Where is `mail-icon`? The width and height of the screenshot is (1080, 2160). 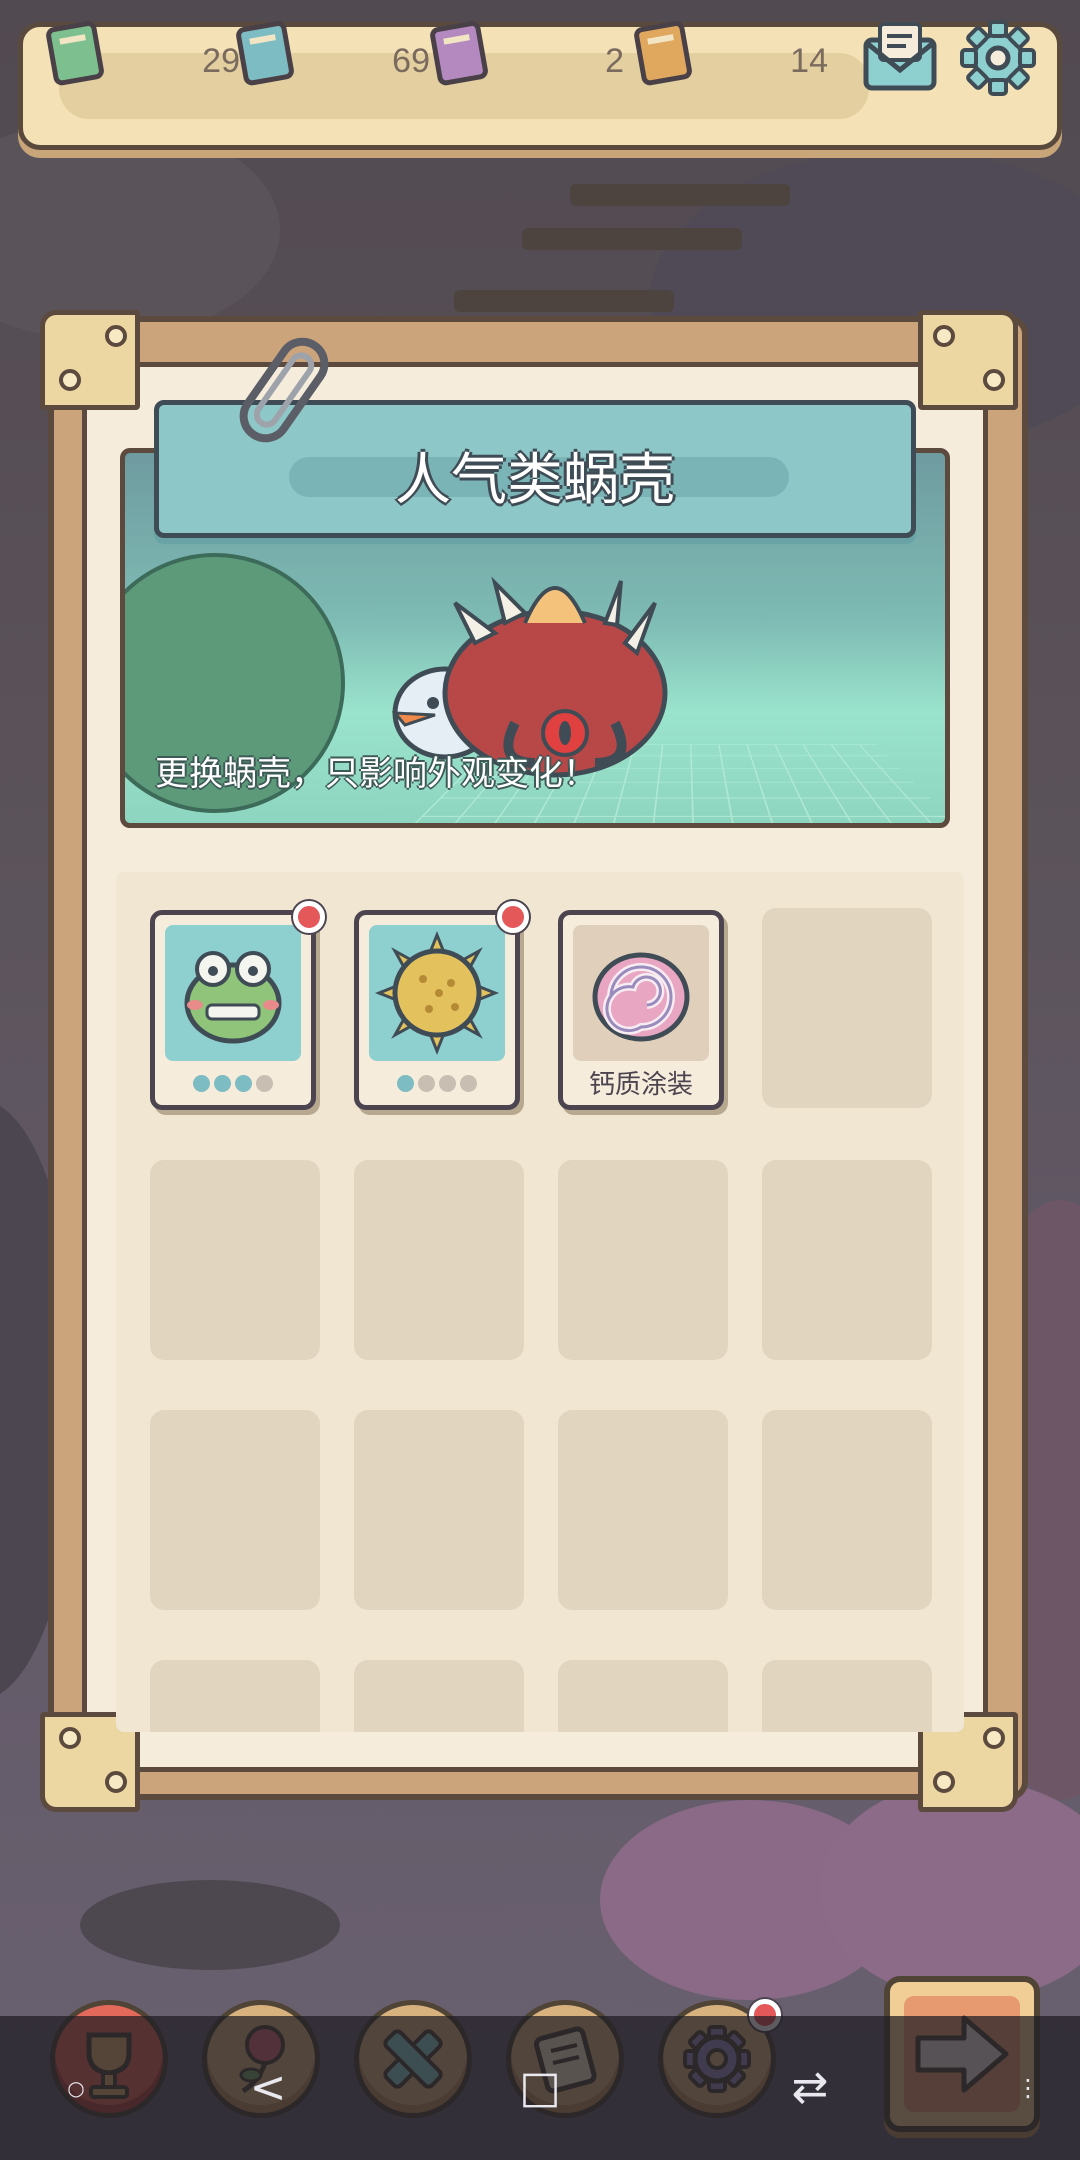
mail-icon is located at coordinates (900, 56).